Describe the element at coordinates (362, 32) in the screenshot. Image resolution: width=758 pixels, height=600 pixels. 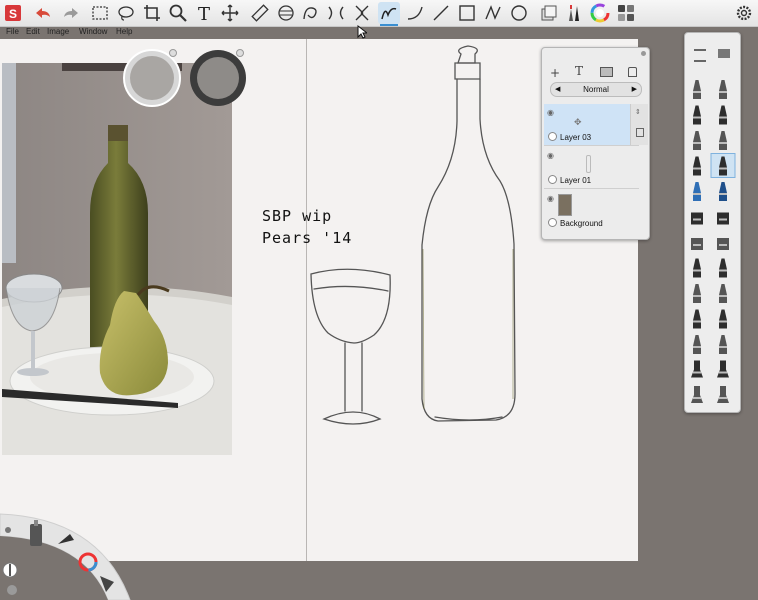
I see `mouse-cursor-icon` at that location.